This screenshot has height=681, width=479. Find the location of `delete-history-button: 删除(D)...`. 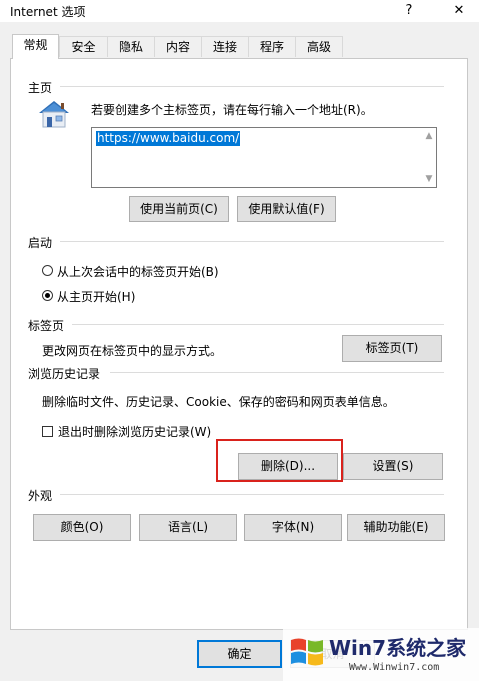

delete-history-button: 删除(D)... is located at coordinates (288, 466).